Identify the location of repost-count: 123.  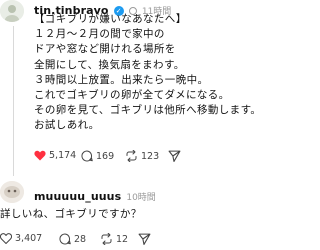
(150, 156).